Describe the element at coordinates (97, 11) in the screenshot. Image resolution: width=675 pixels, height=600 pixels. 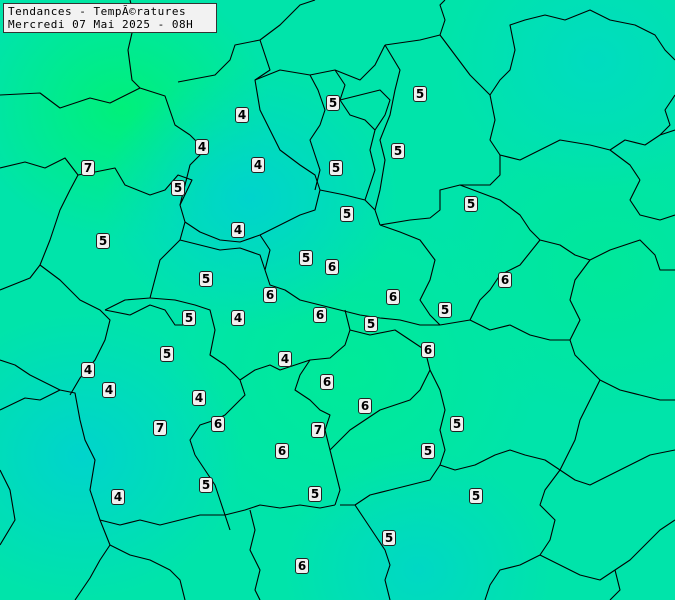
I see `map-title: Tendances - TempÃ©ratures` at that location.